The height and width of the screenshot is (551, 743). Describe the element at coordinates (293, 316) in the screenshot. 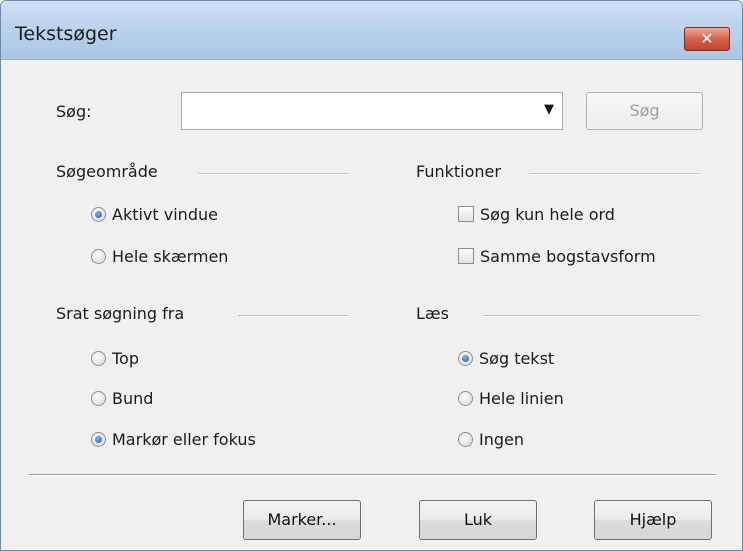

I see `start-search-divider` at that location.